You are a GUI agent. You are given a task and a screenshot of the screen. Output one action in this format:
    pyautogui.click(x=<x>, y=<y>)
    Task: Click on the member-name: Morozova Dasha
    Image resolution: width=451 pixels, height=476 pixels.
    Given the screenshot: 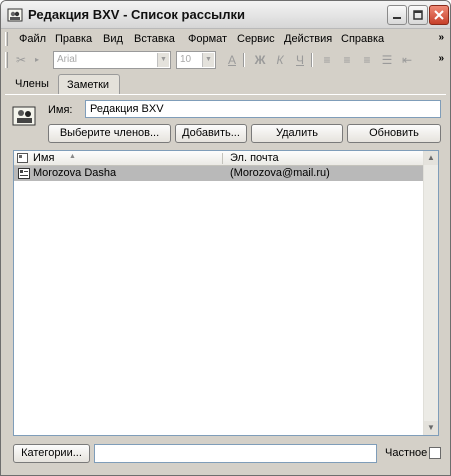 What is the action you would take?
    pyautogui.click(x=75, y=173)
    